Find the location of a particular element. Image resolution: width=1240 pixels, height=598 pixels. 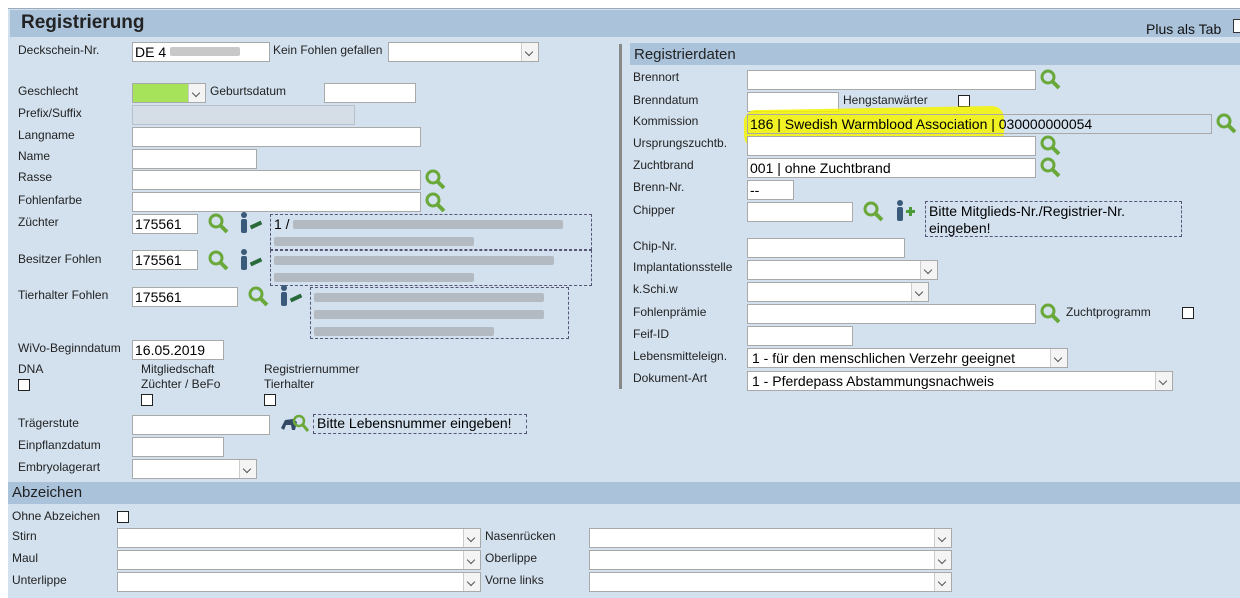

langname-input is located at coordinates (276, 137).